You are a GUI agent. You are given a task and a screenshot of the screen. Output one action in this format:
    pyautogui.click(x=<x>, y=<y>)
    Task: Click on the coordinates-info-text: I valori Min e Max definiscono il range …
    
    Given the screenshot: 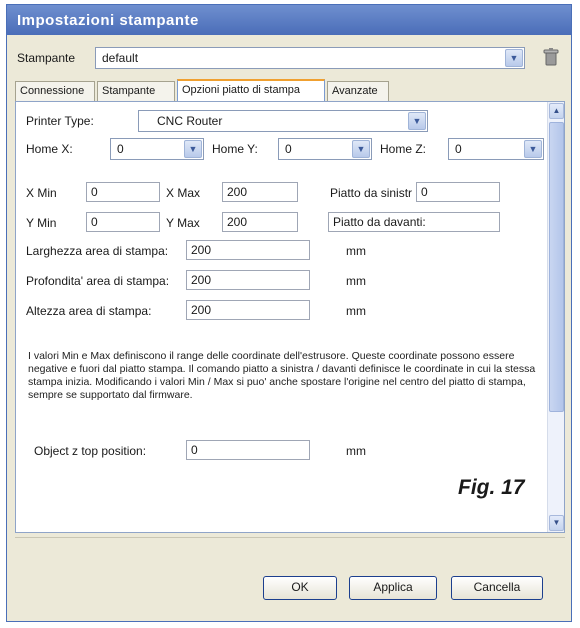 What is the action you would take?
    pyautogui.click(x=282, y=375)
    